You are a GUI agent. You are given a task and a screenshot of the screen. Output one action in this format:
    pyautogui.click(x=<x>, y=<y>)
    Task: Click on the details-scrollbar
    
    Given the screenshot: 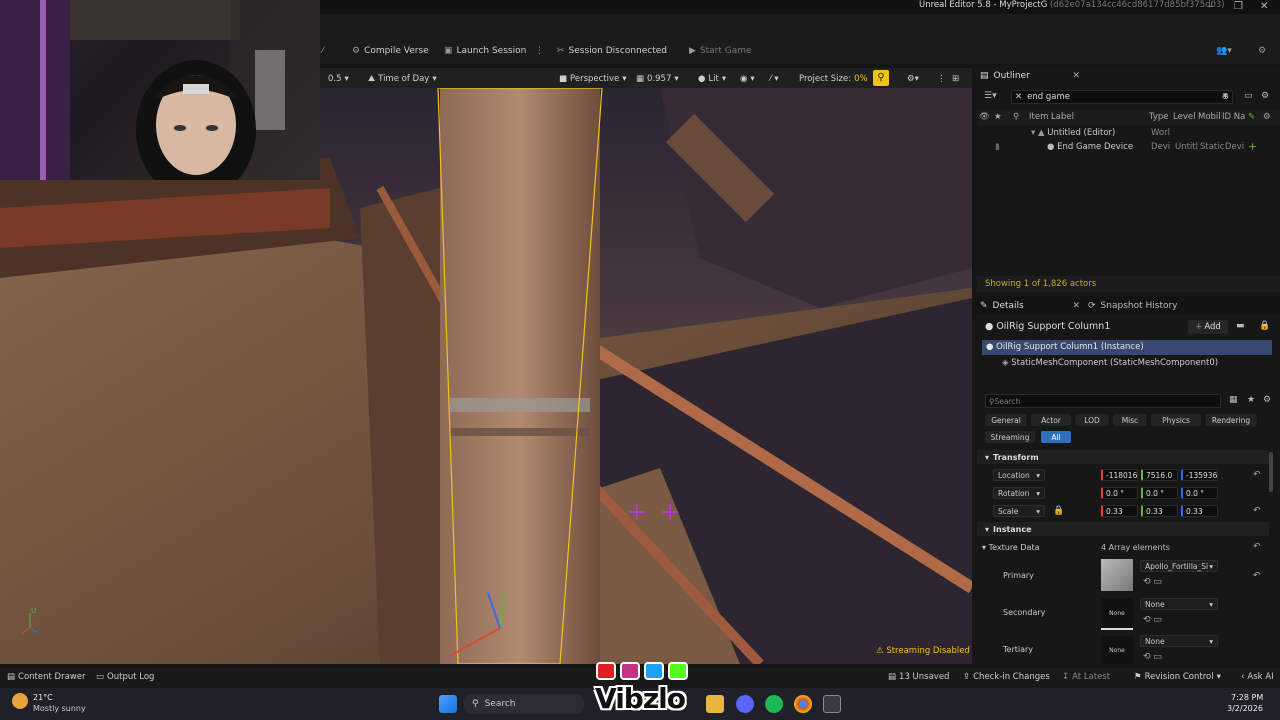 What is the action you would take?
    pyautogui.click(x=1271, y=472)
    